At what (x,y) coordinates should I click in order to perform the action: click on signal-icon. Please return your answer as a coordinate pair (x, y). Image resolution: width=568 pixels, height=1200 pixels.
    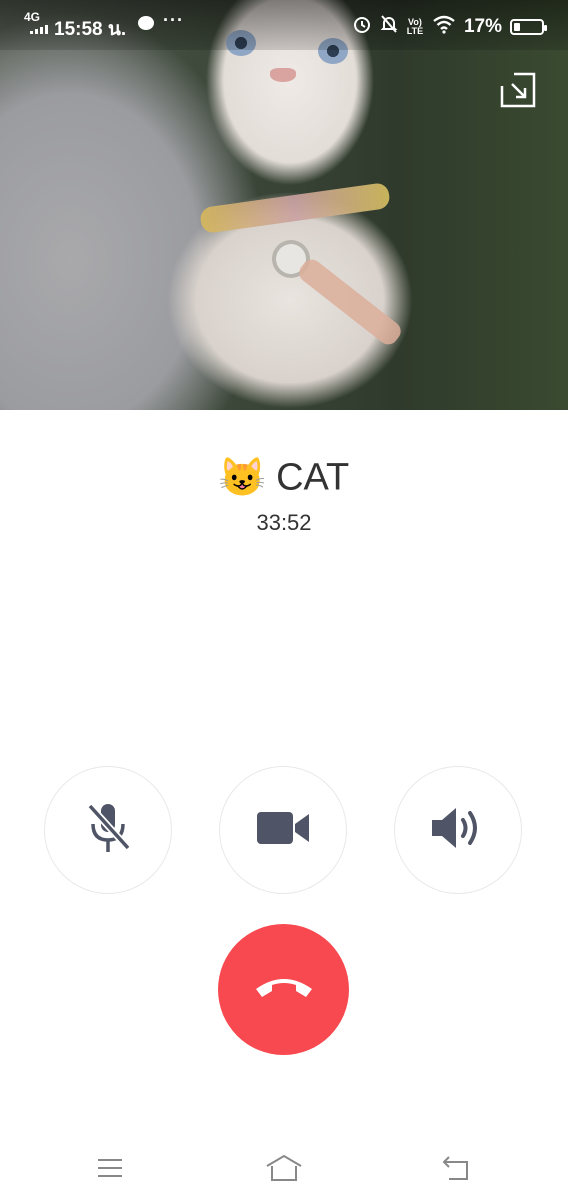
    Looking at the image, I should click on (39, 29).